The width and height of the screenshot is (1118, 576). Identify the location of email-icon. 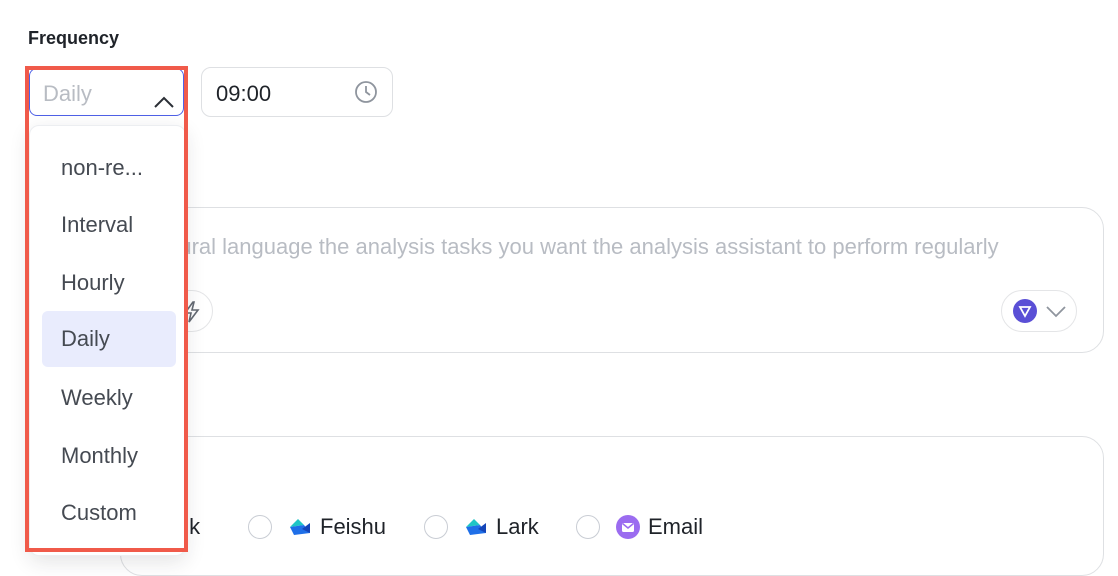
(628, 527).